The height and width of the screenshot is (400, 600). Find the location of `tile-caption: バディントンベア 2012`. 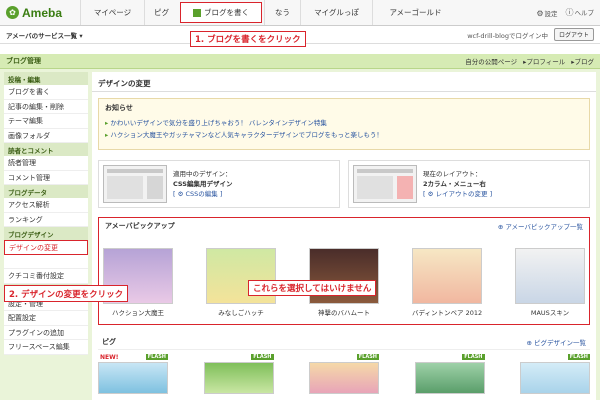

tile-caption: バディントンベア 2012 is located at coordinates (447, 313).